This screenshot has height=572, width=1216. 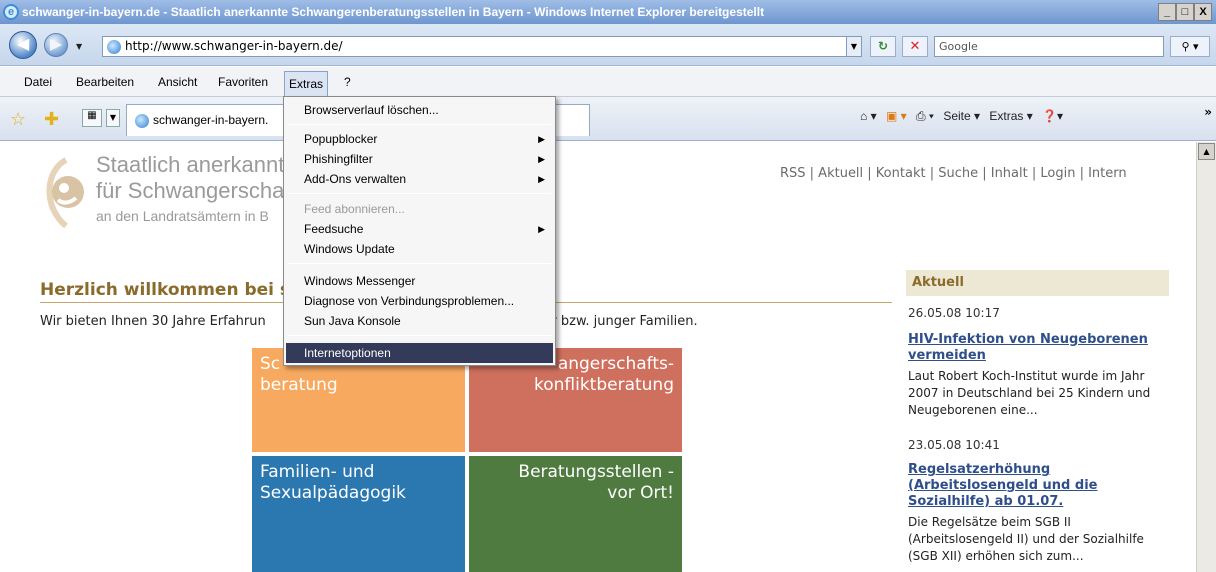 What do you see at coordinates (1049, 46) in the screenshot?
I see `search-input: Google` at bounding box center [1049, 46].